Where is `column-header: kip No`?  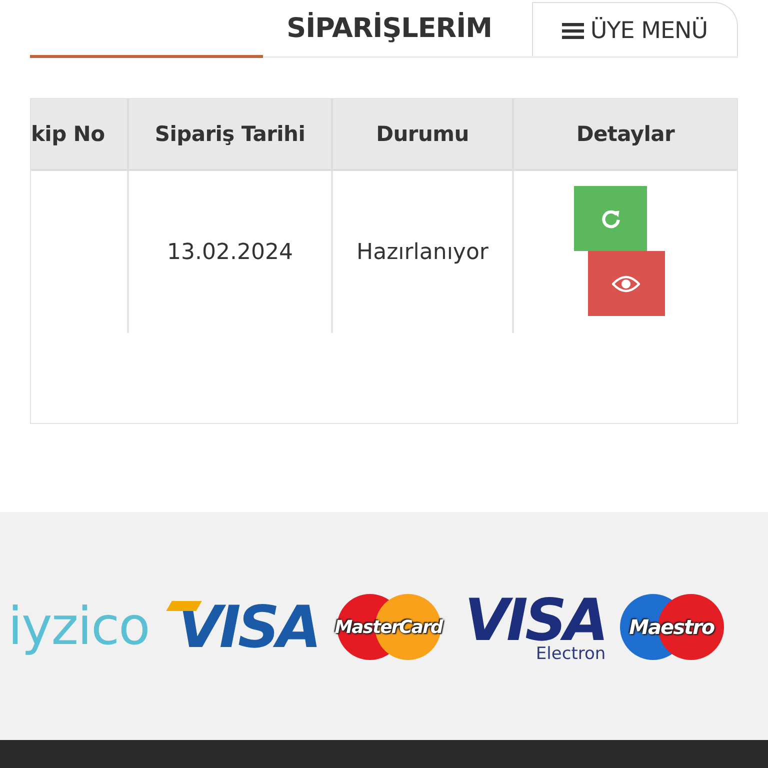
column-header: kip No is located at coordinates (68, 134).